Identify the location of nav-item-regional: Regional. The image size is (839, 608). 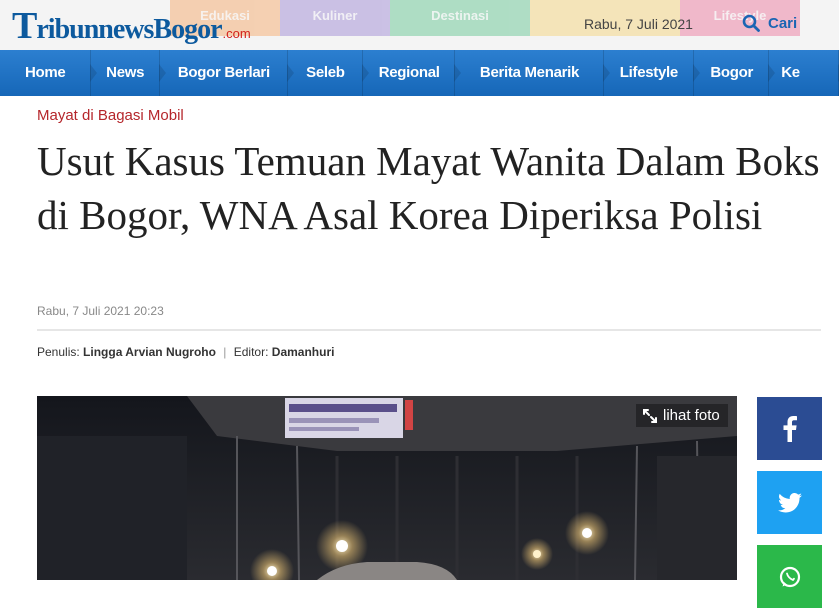
(412, 73).